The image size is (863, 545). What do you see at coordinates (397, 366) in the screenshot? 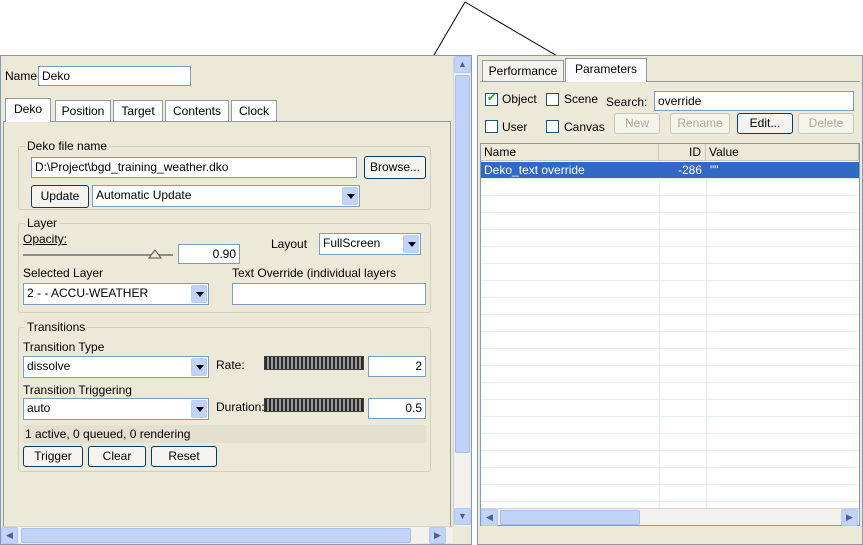
I see `rate-value-field: 2` at bounding box center [397, 366].